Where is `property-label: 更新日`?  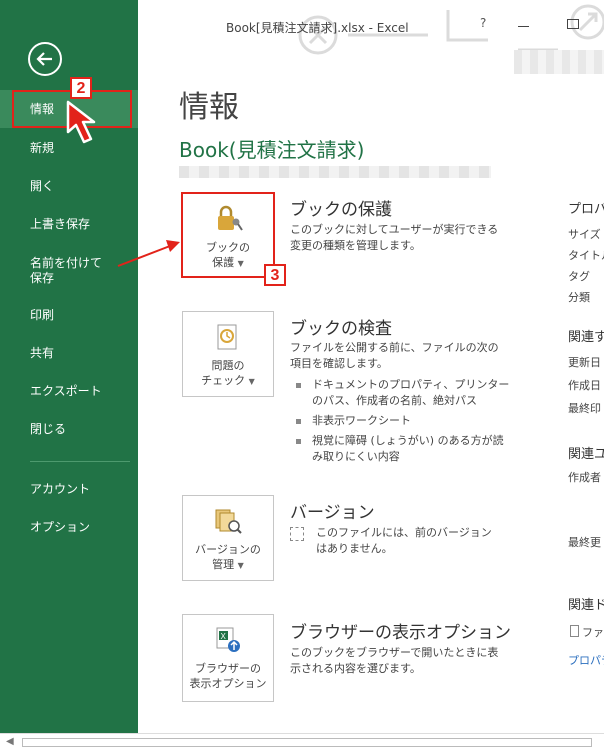
property-label: 更新日 is located at coordinates (584, 362).